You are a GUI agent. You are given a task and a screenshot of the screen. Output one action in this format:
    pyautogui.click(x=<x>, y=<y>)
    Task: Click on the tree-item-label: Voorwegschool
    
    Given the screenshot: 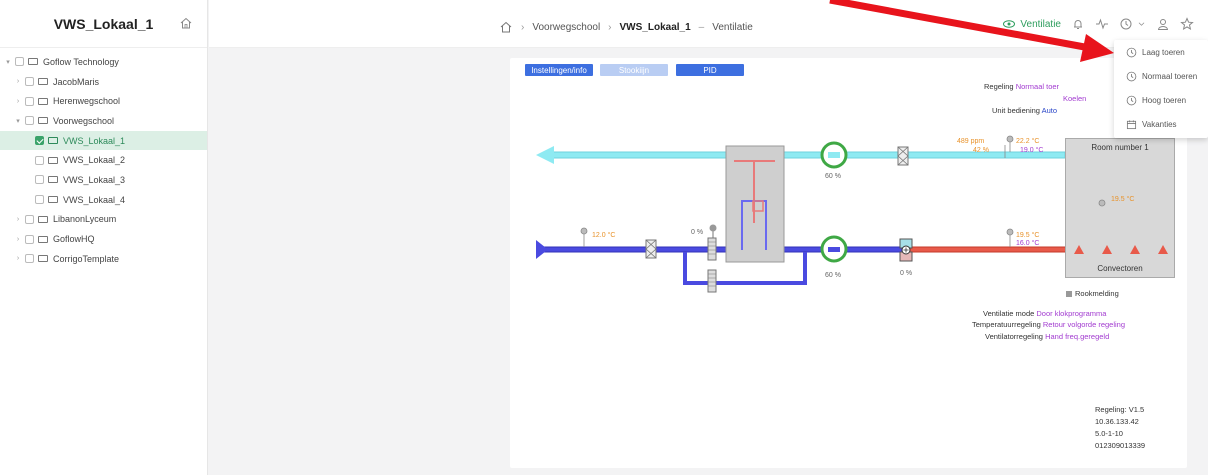 What is the action you would take?
    pyautogui.click(x=84, y=120)
    